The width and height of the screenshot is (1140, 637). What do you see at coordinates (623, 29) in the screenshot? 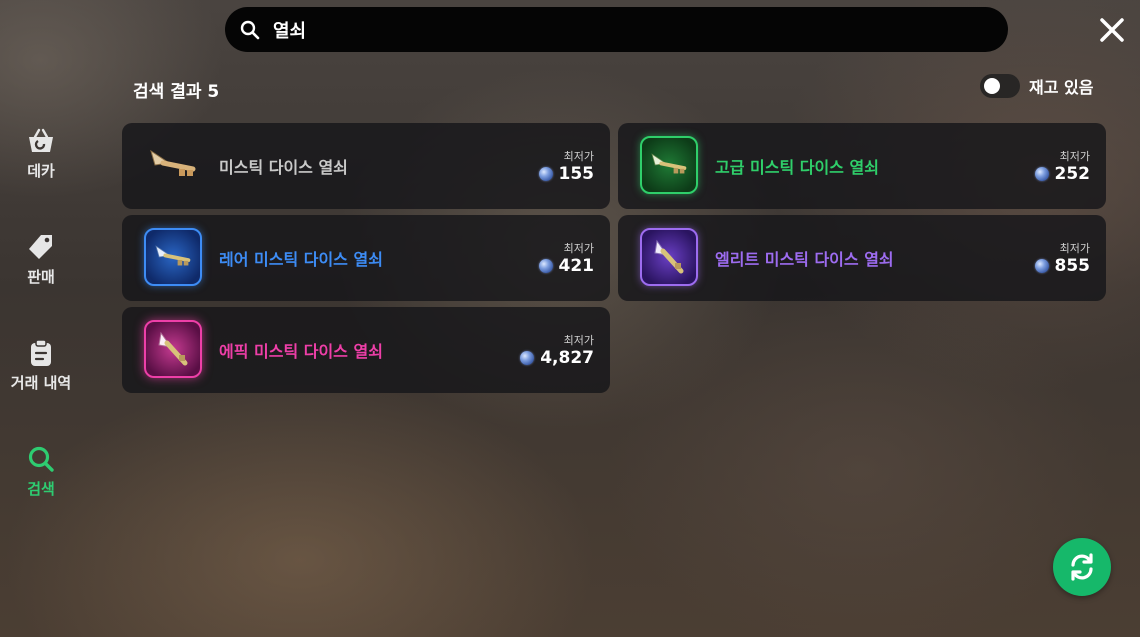
I see `search-input` at bounding box center [623, 29].